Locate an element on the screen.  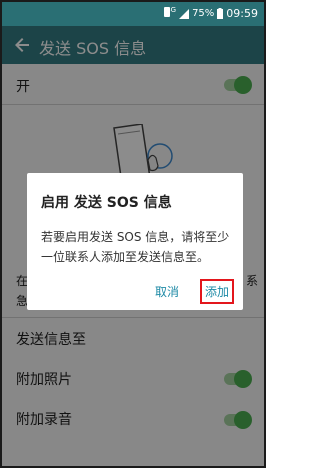
add-button: 添加 is located at coordinates (217, 291).